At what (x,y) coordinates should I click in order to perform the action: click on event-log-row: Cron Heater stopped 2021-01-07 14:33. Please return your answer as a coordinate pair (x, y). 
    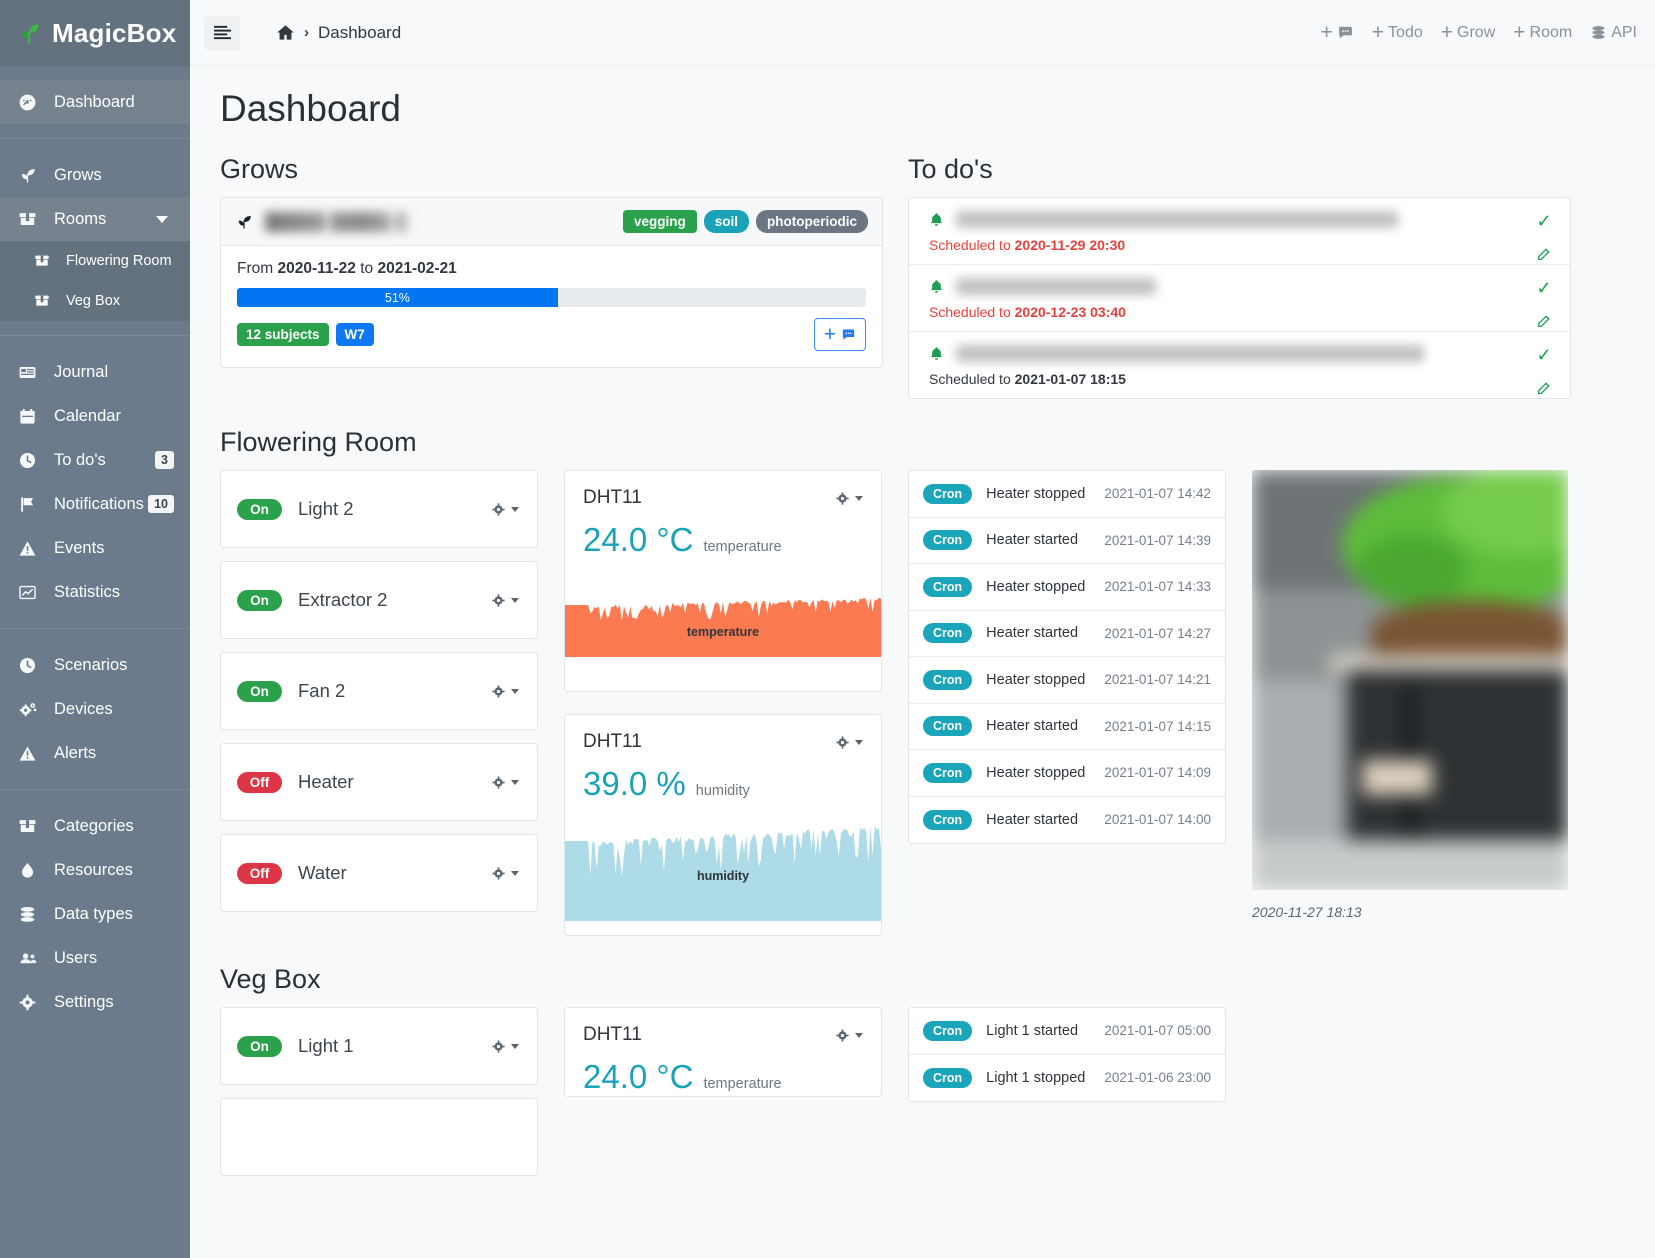
    Looking at the image, I should click on (1067, 587).